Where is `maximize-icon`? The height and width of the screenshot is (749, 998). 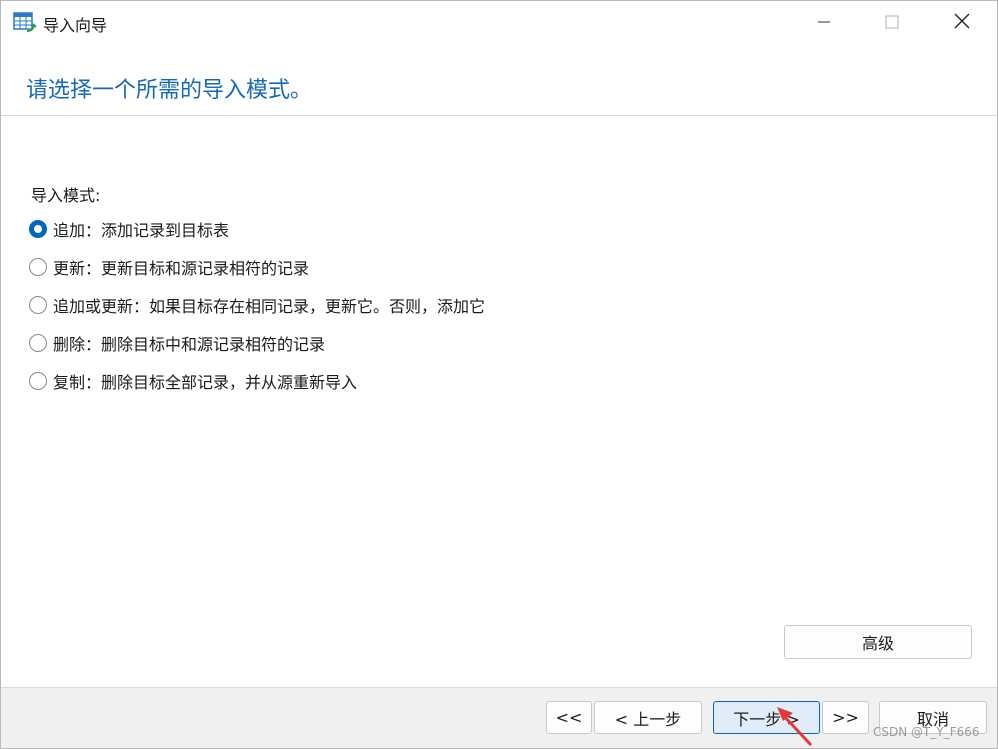
maximize-icon is located at coordinates (892, 23).